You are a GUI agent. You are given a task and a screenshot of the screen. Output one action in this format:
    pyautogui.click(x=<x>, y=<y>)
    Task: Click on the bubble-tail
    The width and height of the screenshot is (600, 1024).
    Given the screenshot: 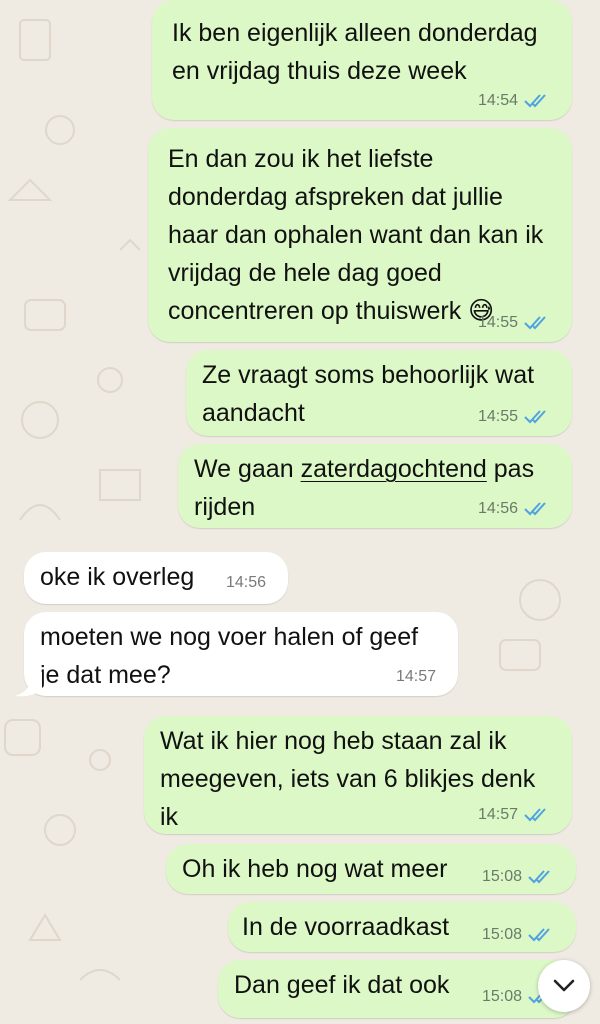 What is the action you would take?
    pyautogui.click(x=28, y=684)
    